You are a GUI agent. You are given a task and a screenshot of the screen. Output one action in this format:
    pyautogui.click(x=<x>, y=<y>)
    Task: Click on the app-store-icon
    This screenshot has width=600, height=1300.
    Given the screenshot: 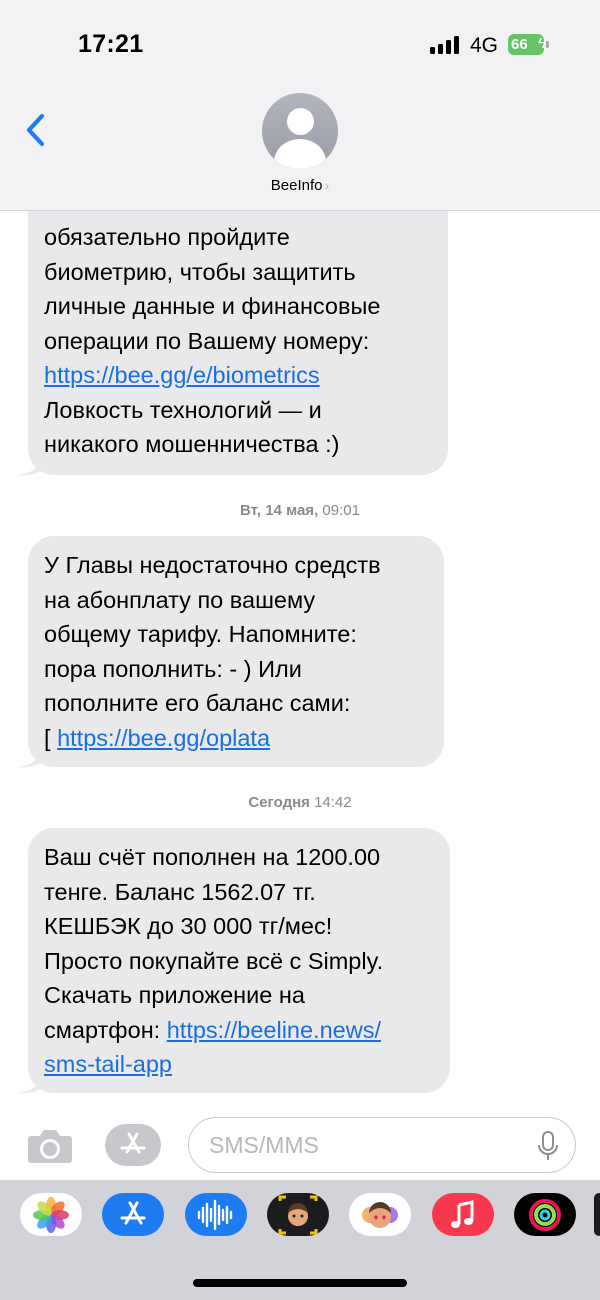 What is the action you would take?
    pyautogui.click(x=133, y=1143)
    